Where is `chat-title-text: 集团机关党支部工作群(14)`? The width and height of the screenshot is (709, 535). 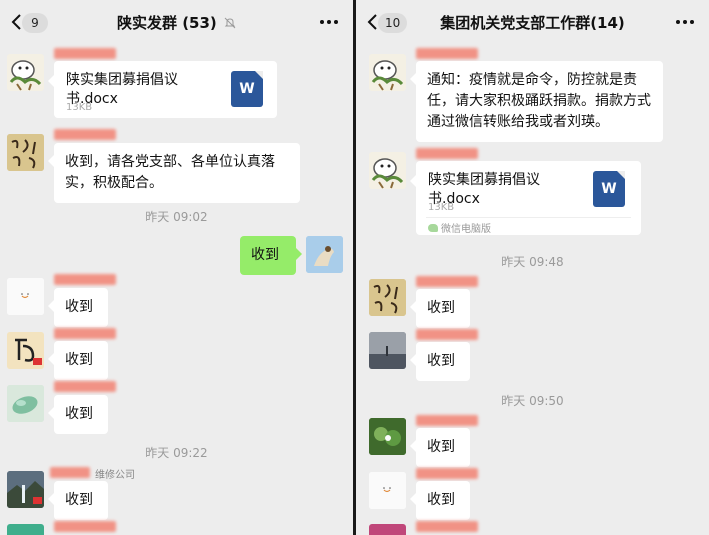
chat-title-text: 集团机关党支部工作群(14) is located at coordinates (532, 23).